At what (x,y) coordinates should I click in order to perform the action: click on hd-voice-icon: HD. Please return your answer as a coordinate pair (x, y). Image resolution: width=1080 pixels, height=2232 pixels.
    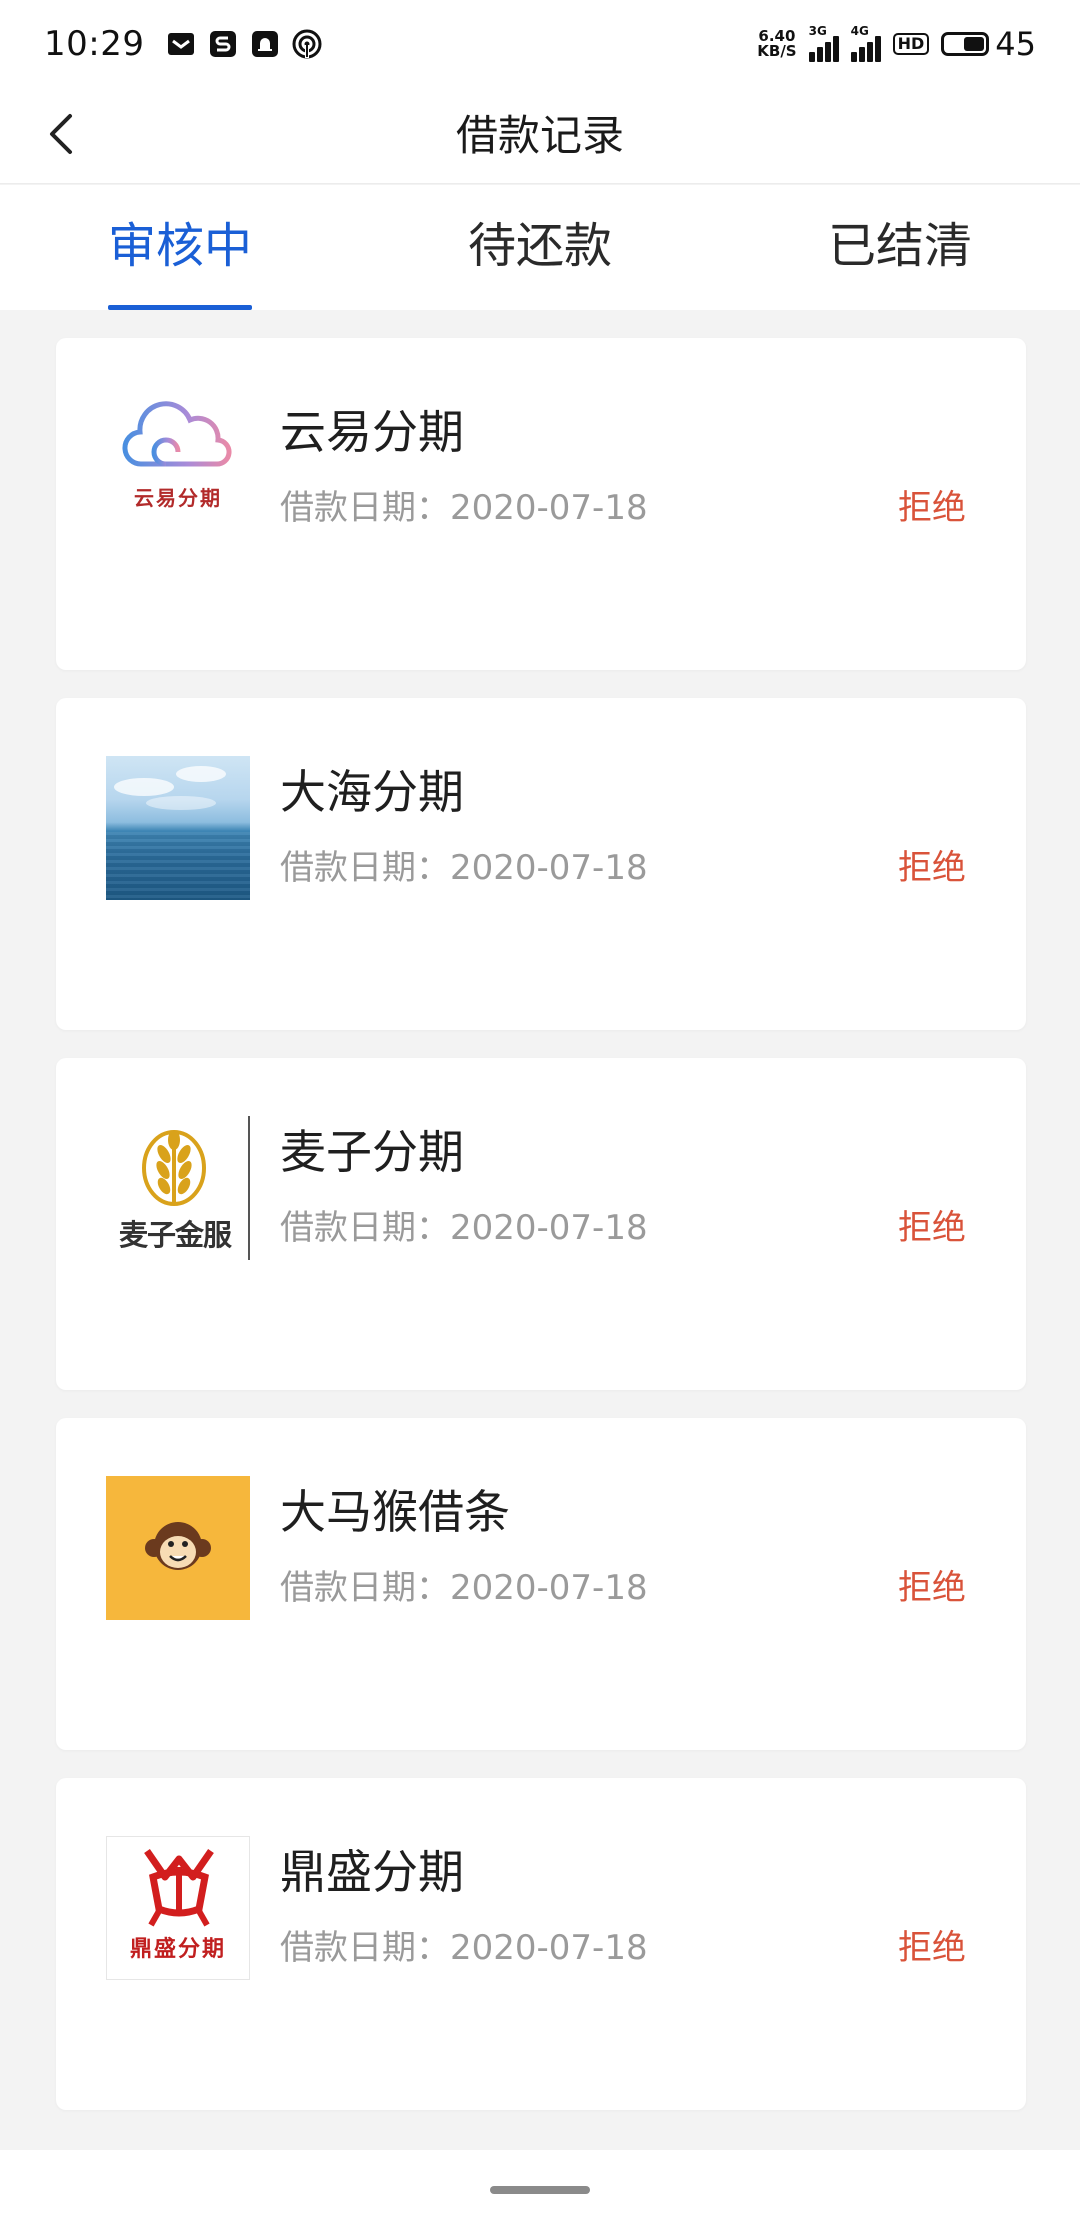
    Looking at the image, I should click on (911, 44).